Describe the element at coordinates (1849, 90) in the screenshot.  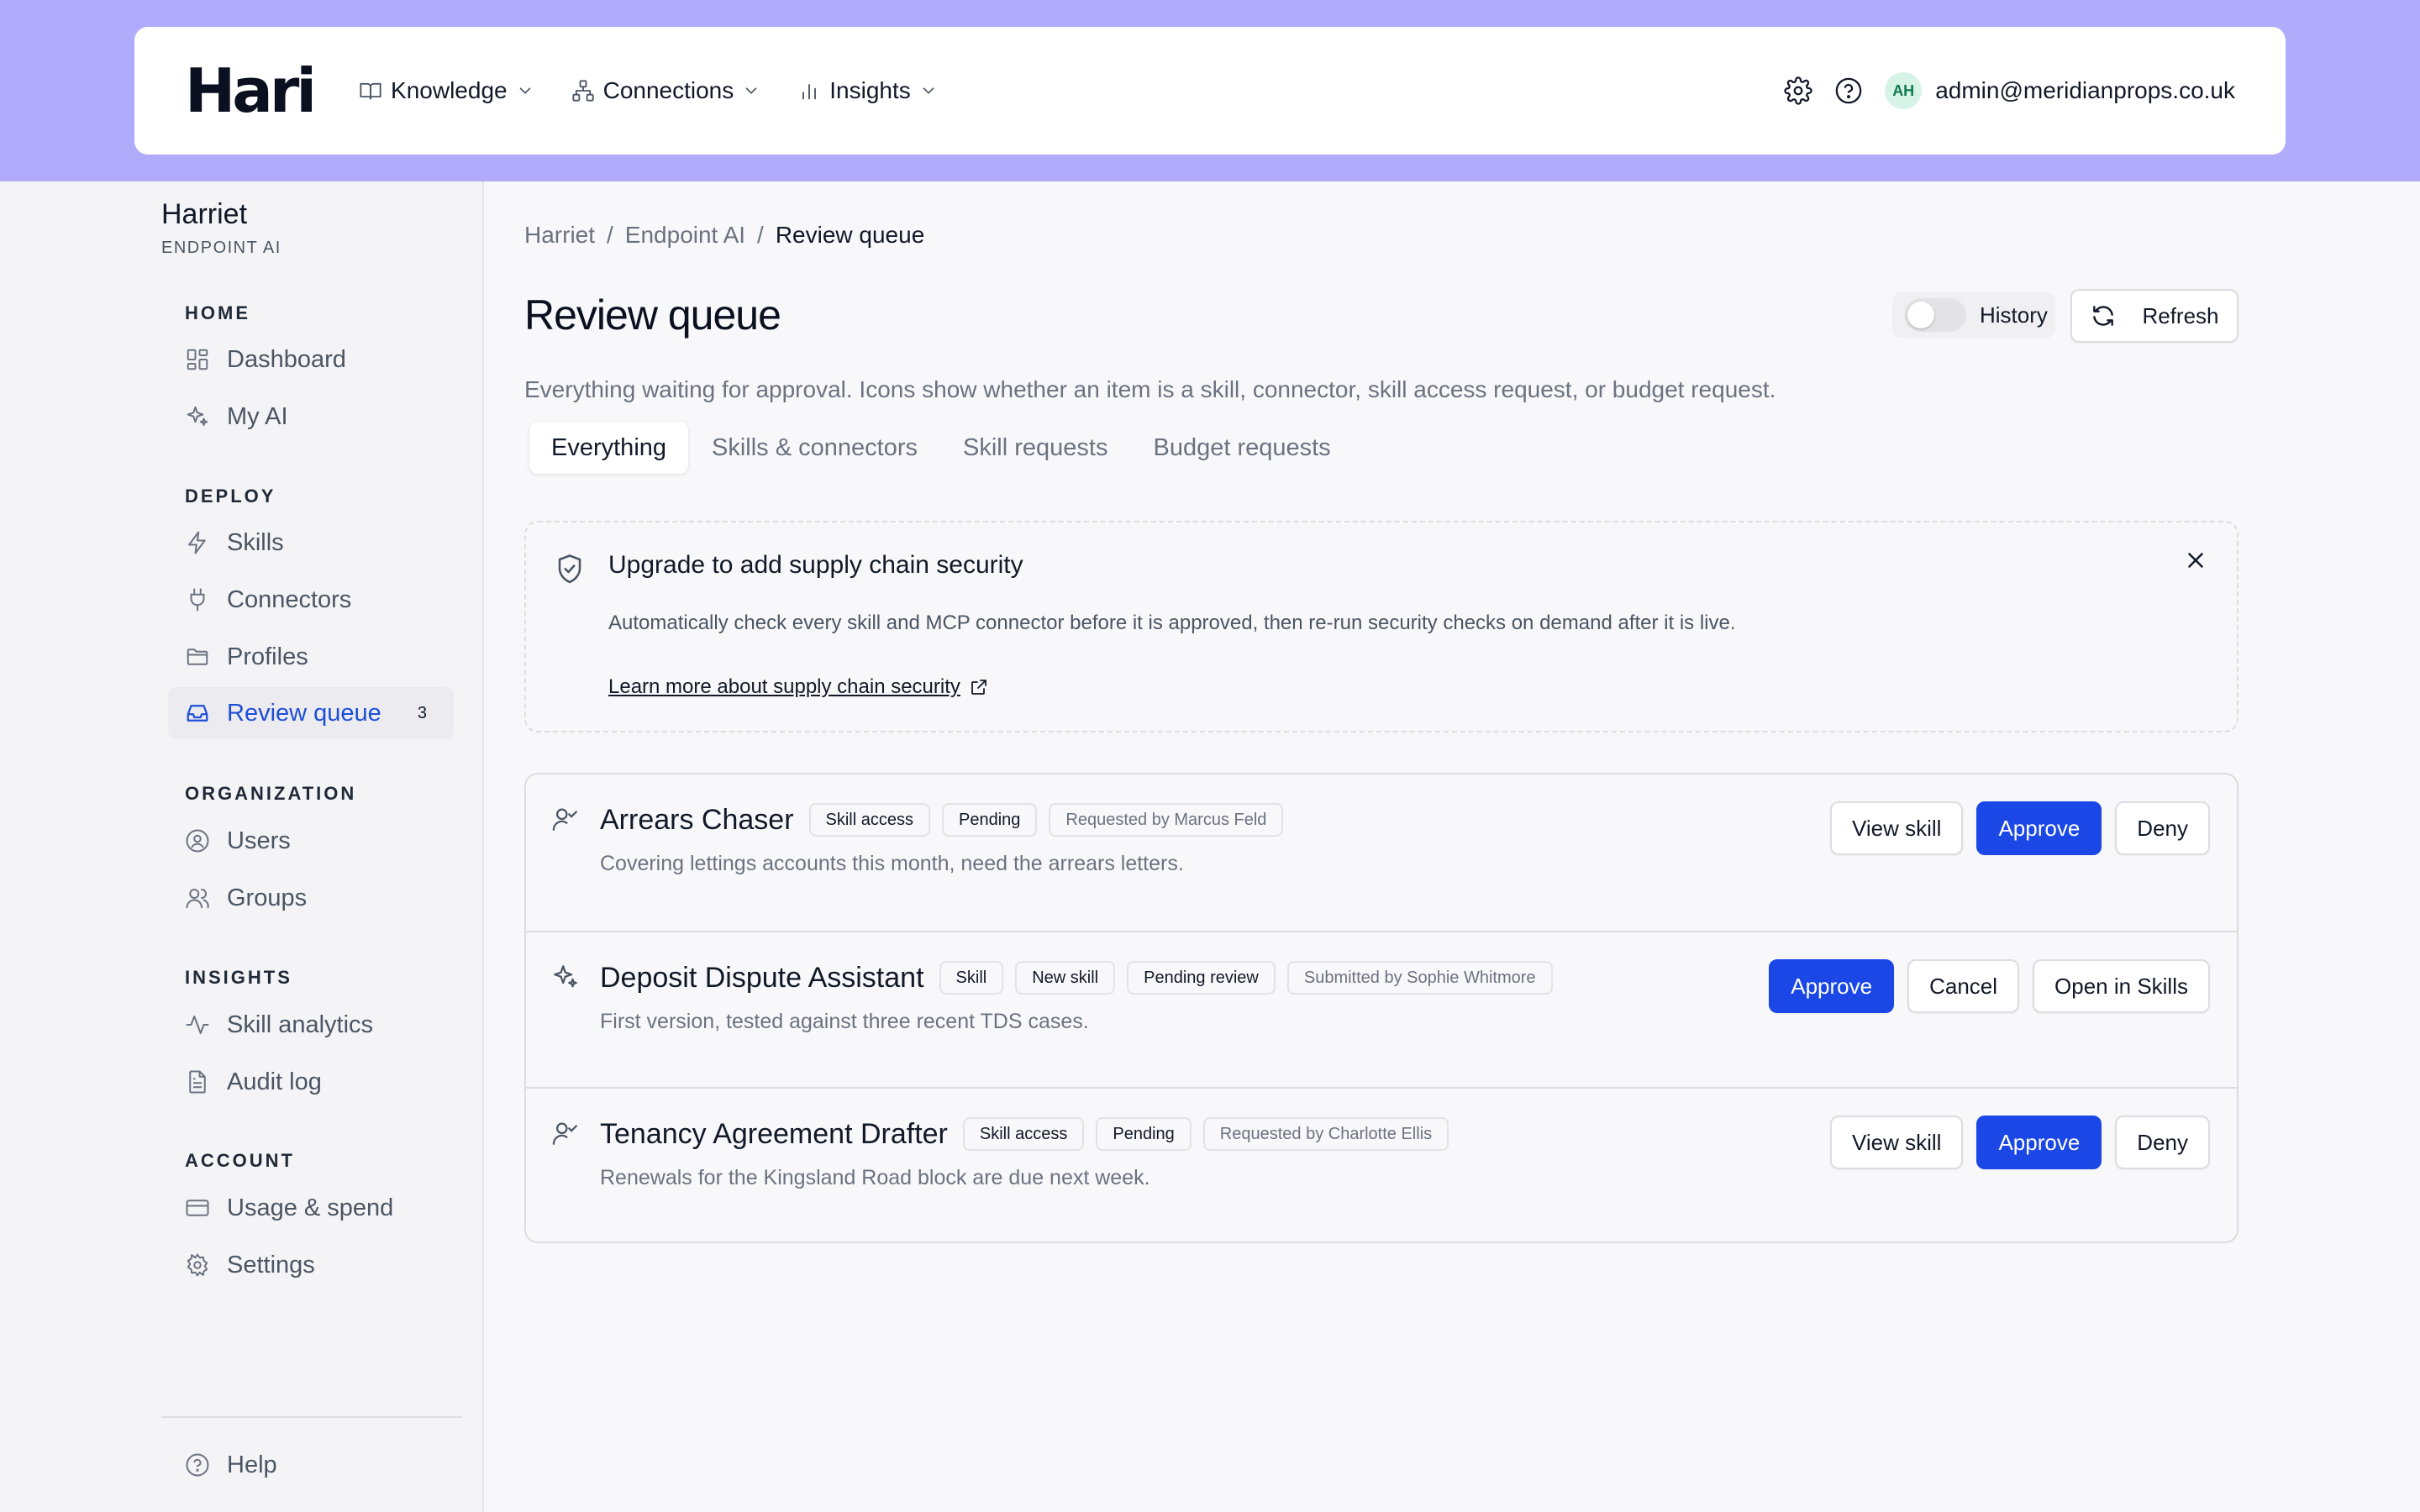
I see `help-icon` at that location.